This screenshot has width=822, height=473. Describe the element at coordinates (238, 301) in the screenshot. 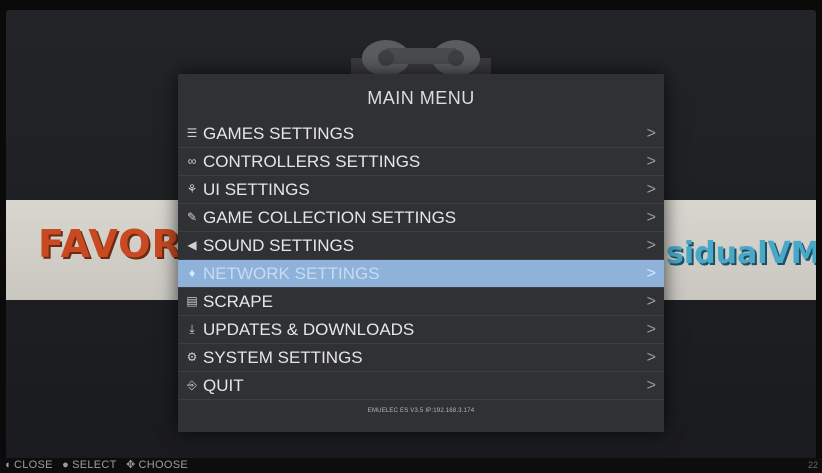

I see `menu-item-label: SCRAPE` at that location.